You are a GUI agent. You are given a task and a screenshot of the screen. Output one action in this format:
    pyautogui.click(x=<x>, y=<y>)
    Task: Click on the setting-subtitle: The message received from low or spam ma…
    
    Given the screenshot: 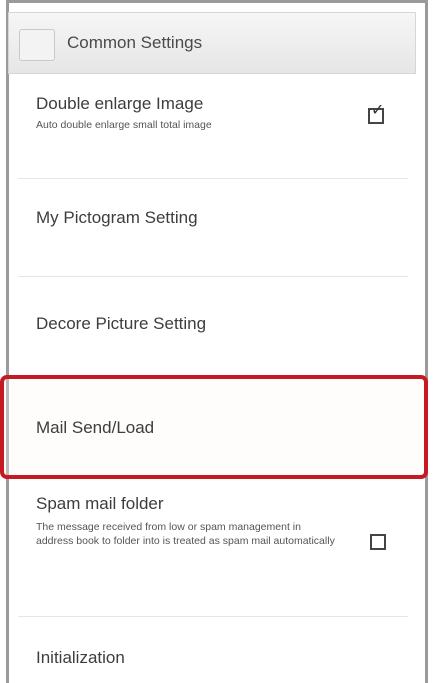 What is the action you would take?
    pyautogui.click(x=185, y=534)
    